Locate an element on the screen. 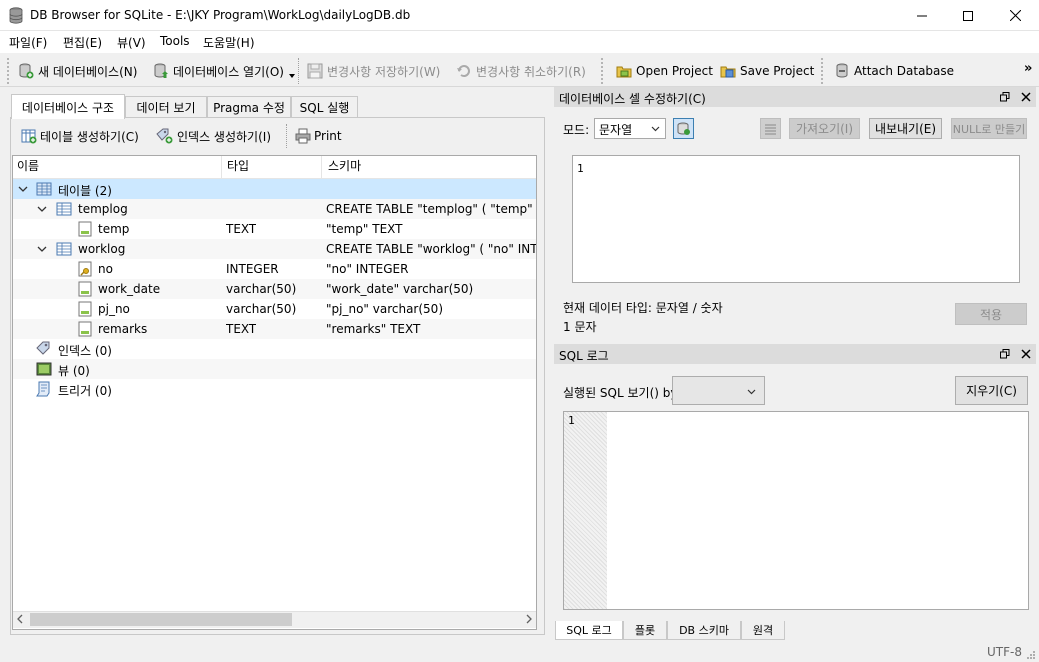  cell-value-editor: 1 is located at coordinates (796, 219).